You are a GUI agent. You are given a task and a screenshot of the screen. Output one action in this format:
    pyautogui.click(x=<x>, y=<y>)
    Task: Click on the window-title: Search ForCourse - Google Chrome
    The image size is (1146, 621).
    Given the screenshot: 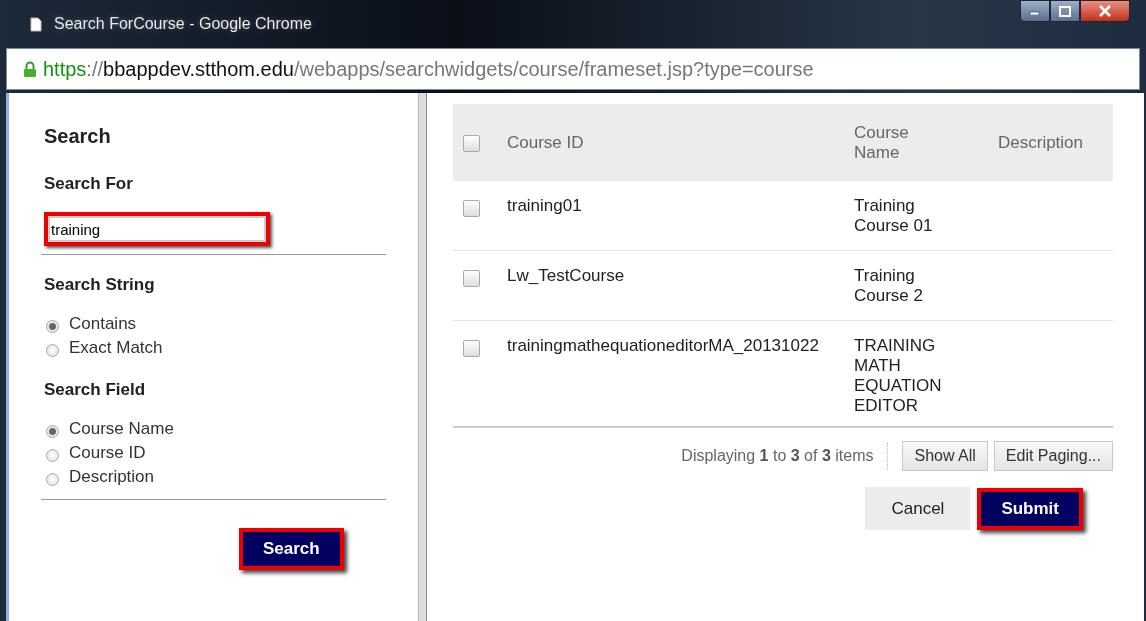 What is the action you would take?
    pyautogui.click(x=183, y=24)
    